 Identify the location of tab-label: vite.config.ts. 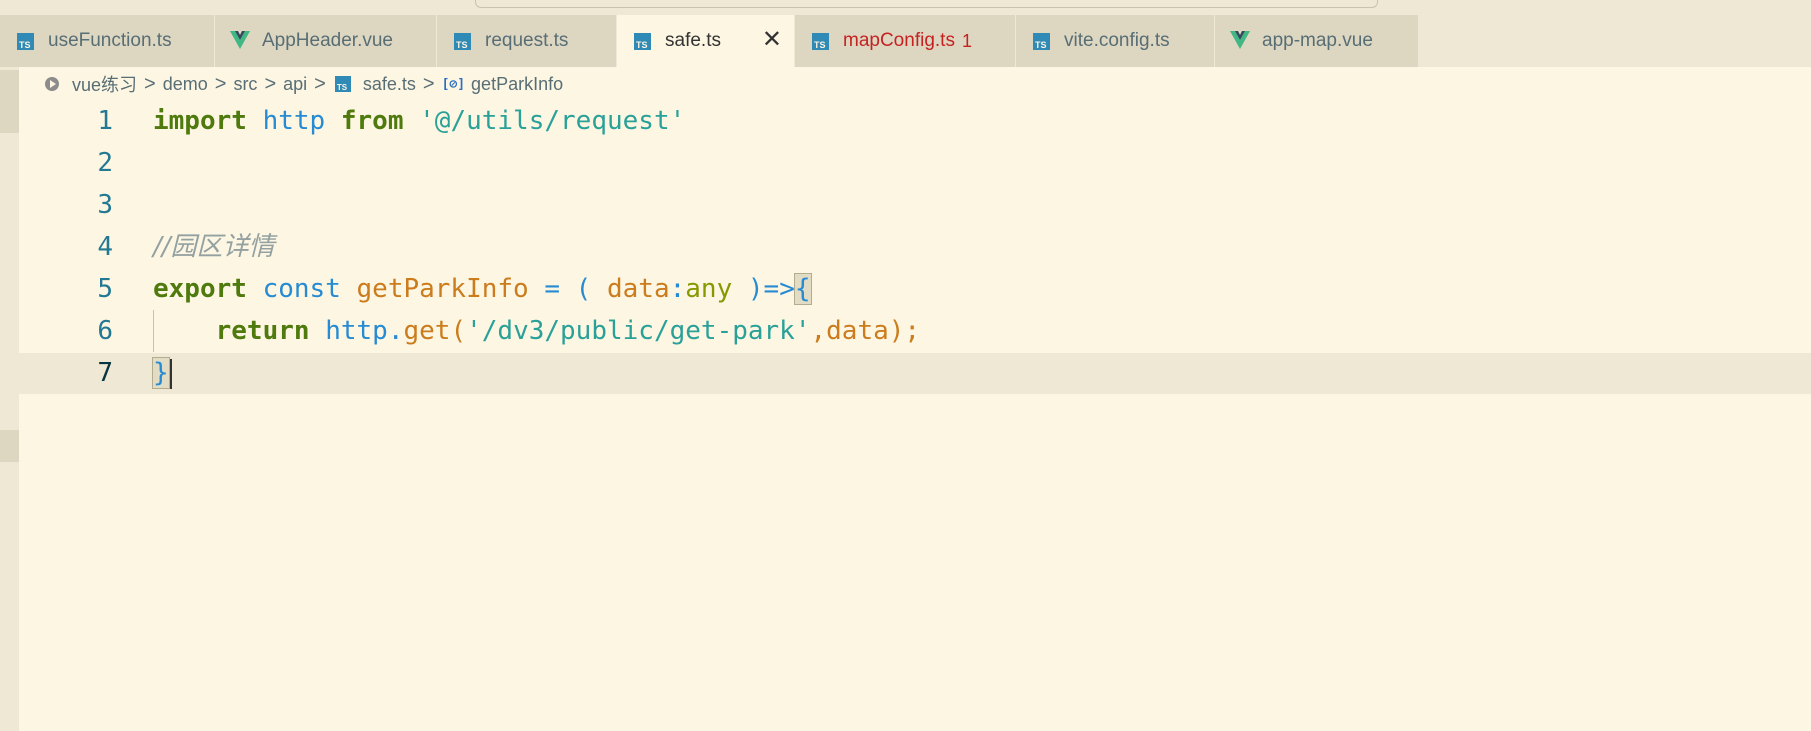
(1117, 40).